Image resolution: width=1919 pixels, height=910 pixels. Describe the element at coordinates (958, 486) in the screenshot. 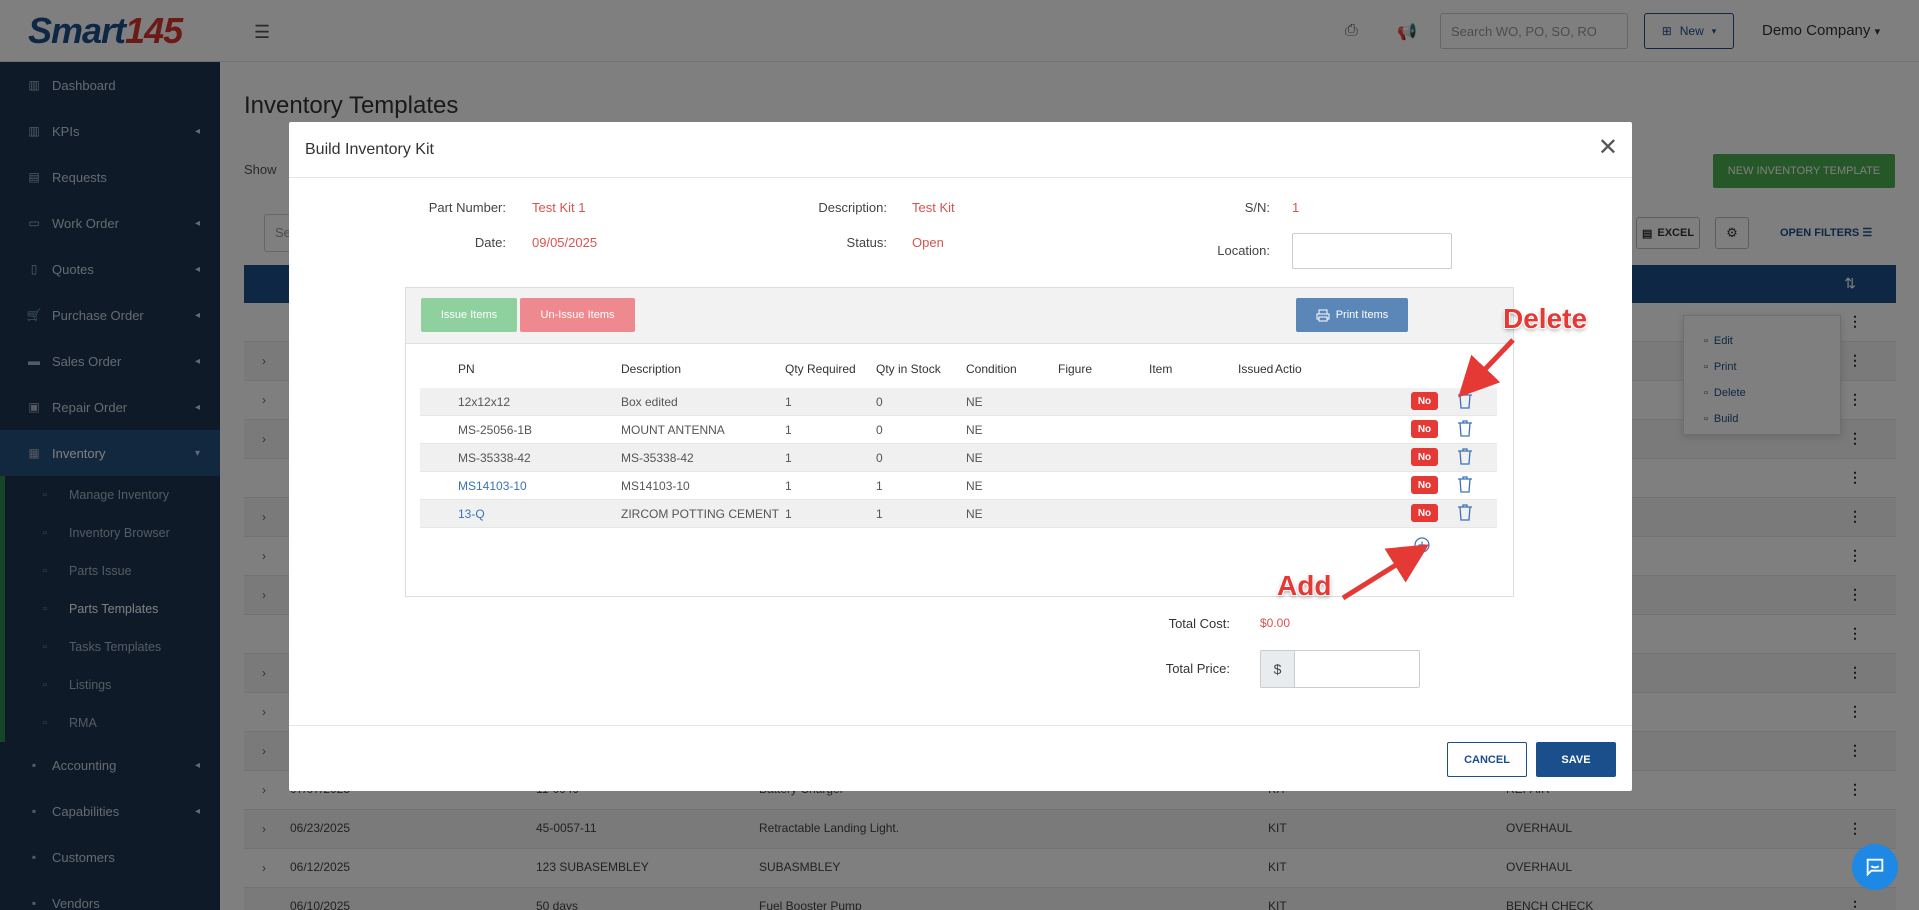

I see `kit-item-row: MS14103-10 MS14103-10 1 1 NE No` at that location.